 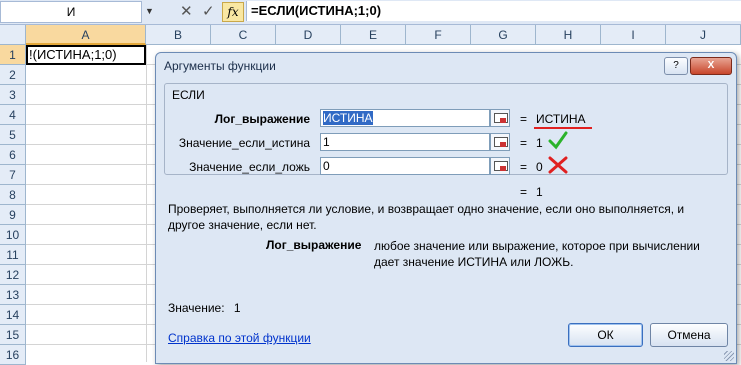 I want to click on formula-bar: И ▼ ✕ ✓ fx =ЕСЛИ(ИСТИНА;1;0), so click(x=370, y=12).